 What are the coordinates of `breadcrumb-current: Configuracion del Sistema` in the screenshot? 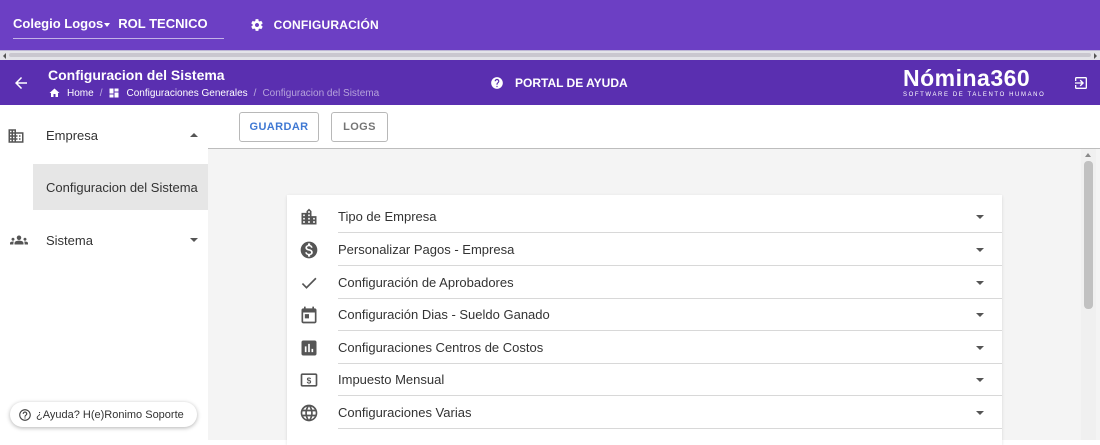 It's located at (321, 93).